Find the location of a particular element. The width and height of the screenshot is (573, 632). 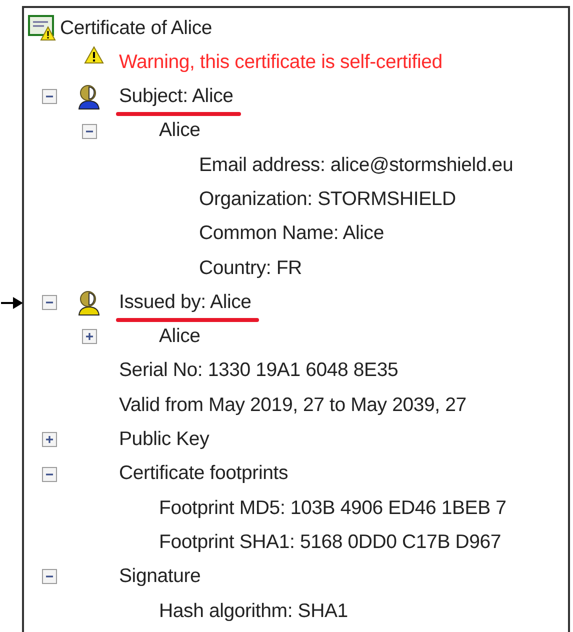

tree-item-label: Country: FR is located at coordinates (250, 267).